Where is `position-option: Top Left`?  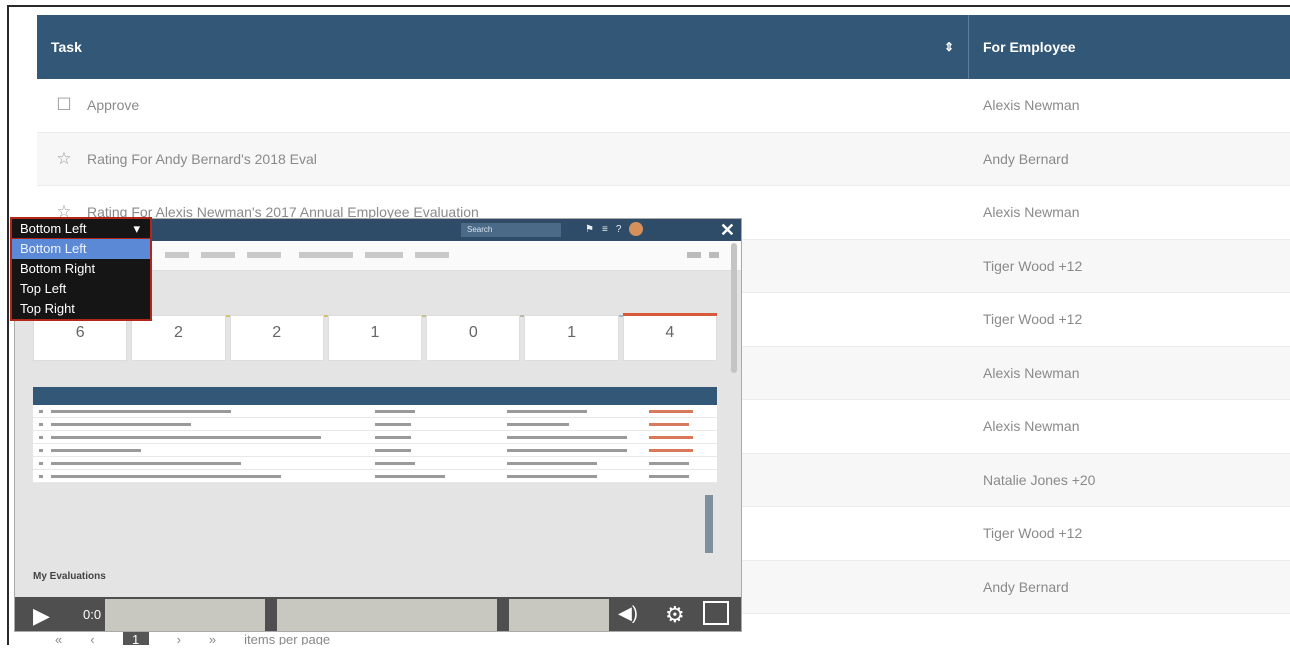
position-option: Top Left is located at coordinates (81, 289).